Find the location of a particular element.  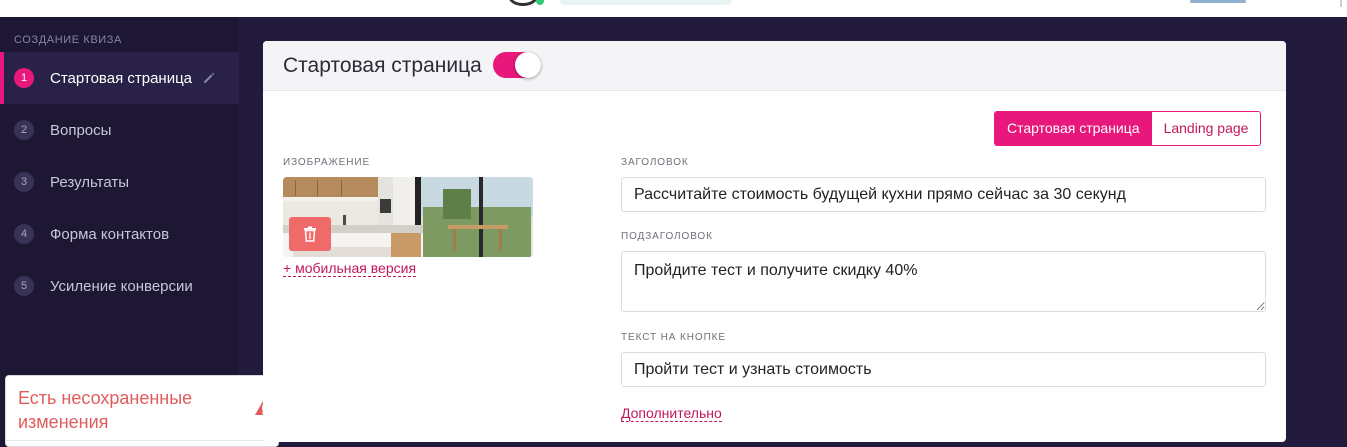

sidebar-item-questions: 2 Вопросы is located at coordinates (119, 130).